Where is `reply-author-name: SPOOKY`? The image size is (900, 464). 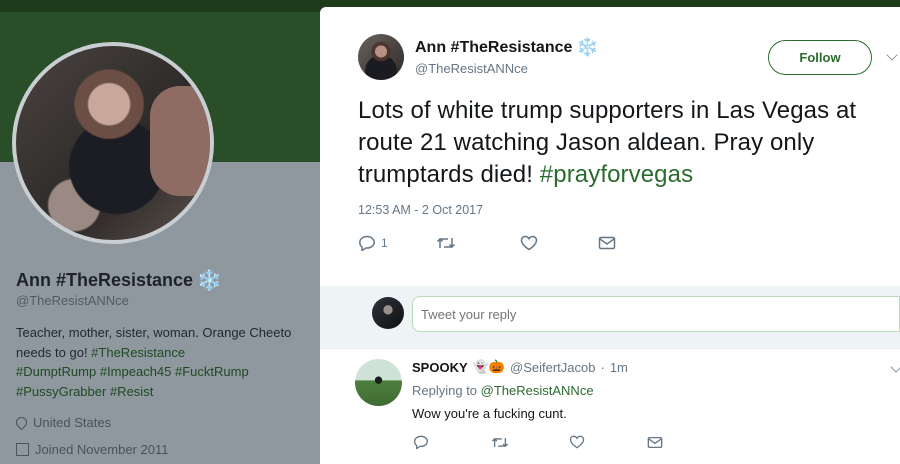
reply-author-name: SPOOKY is located at coordinates (440, 367).